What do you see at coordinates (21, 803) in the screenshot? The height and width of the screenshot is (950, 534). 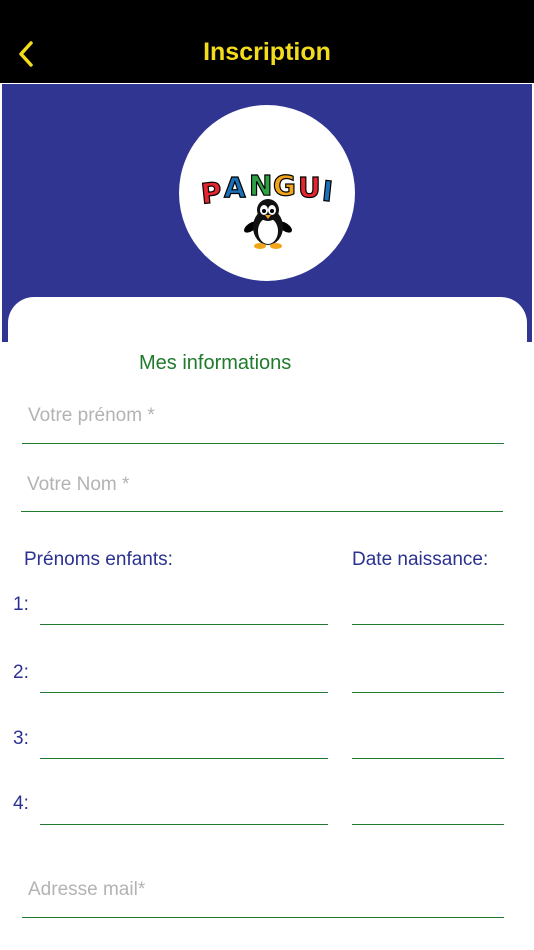 I see `child-index-4: 4:` at bounding box center [21, 803].